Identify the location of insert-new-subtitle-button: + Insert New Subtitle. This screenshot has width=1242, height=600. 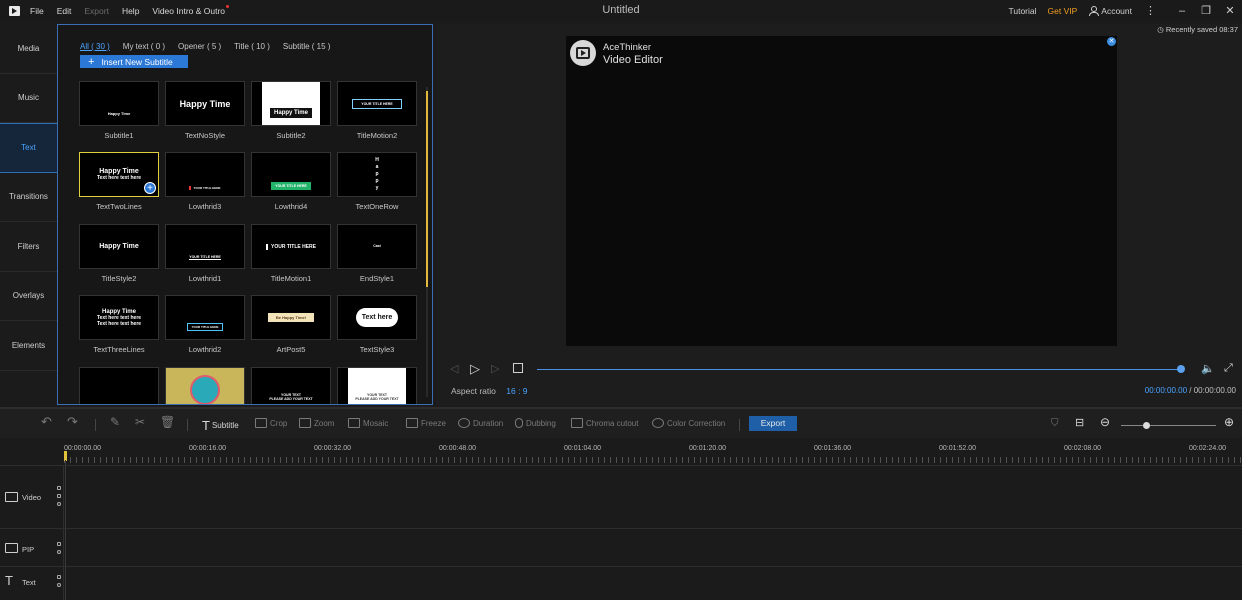
(134, 61).